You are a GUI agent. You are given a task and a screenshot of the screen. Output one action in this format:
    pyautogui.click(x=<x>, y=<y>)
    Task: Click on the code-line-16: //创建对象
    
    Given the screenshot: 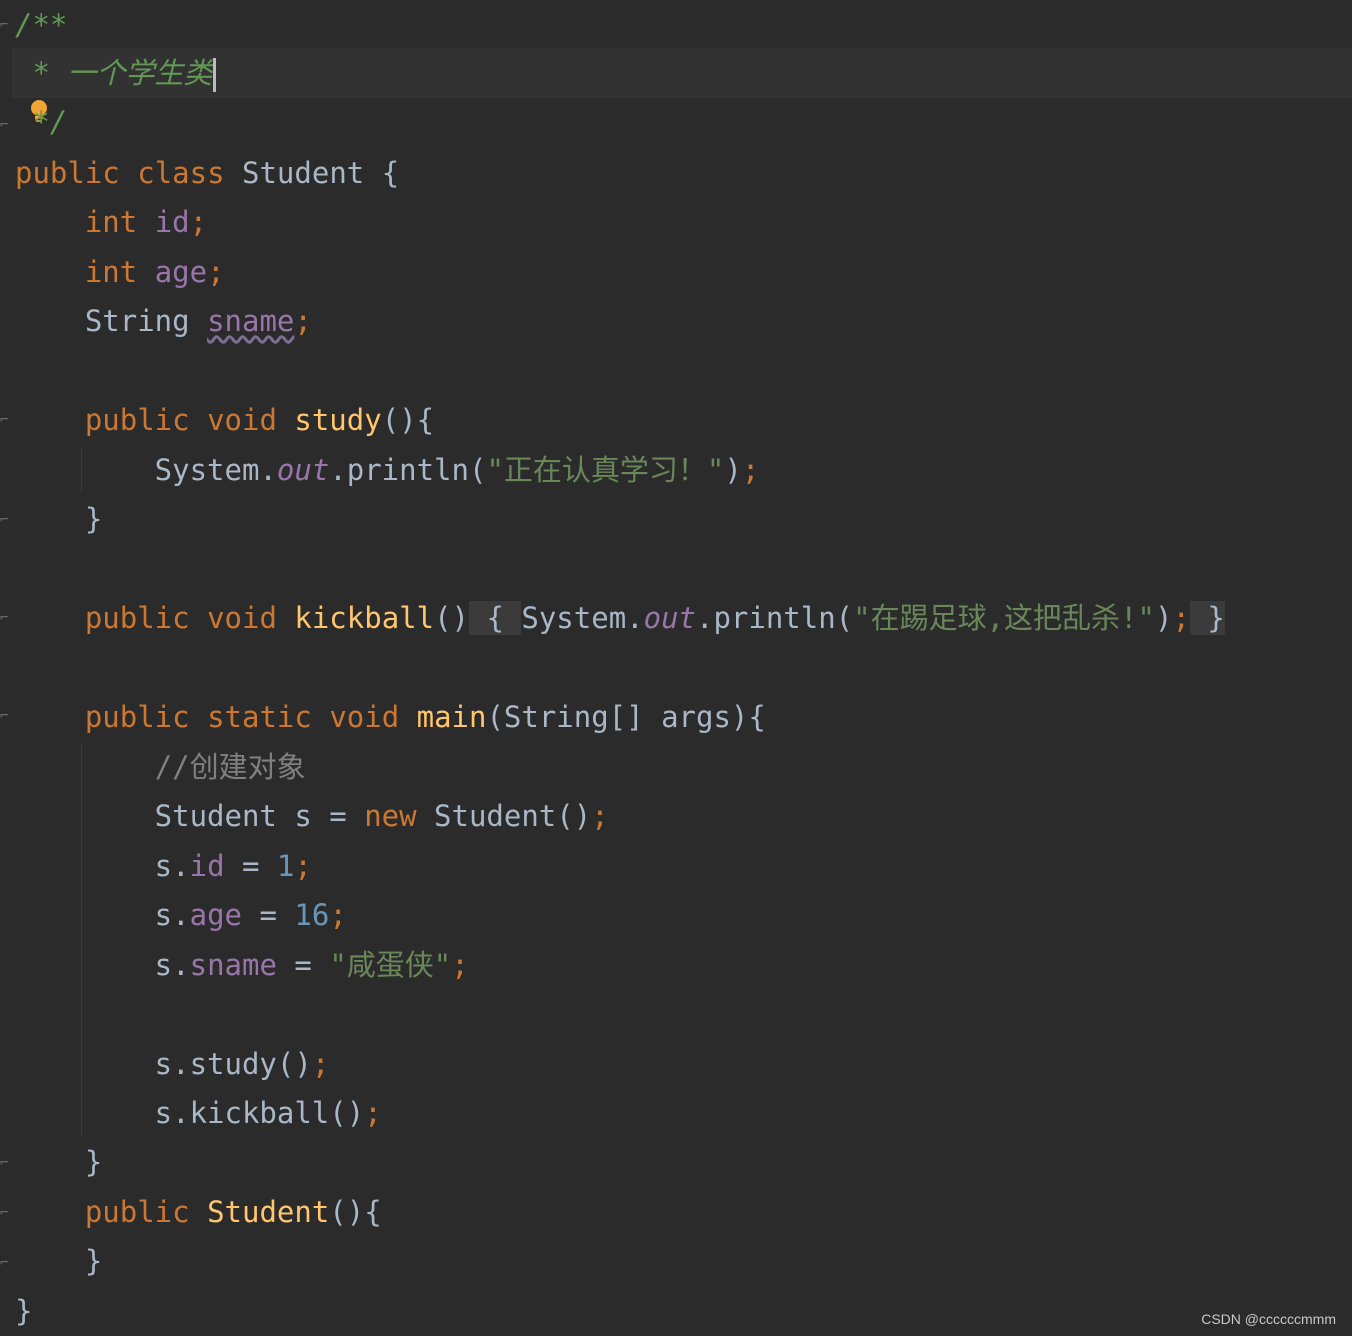 What is the action you would take?
    pyautogui.click(x=160, y=767)
    